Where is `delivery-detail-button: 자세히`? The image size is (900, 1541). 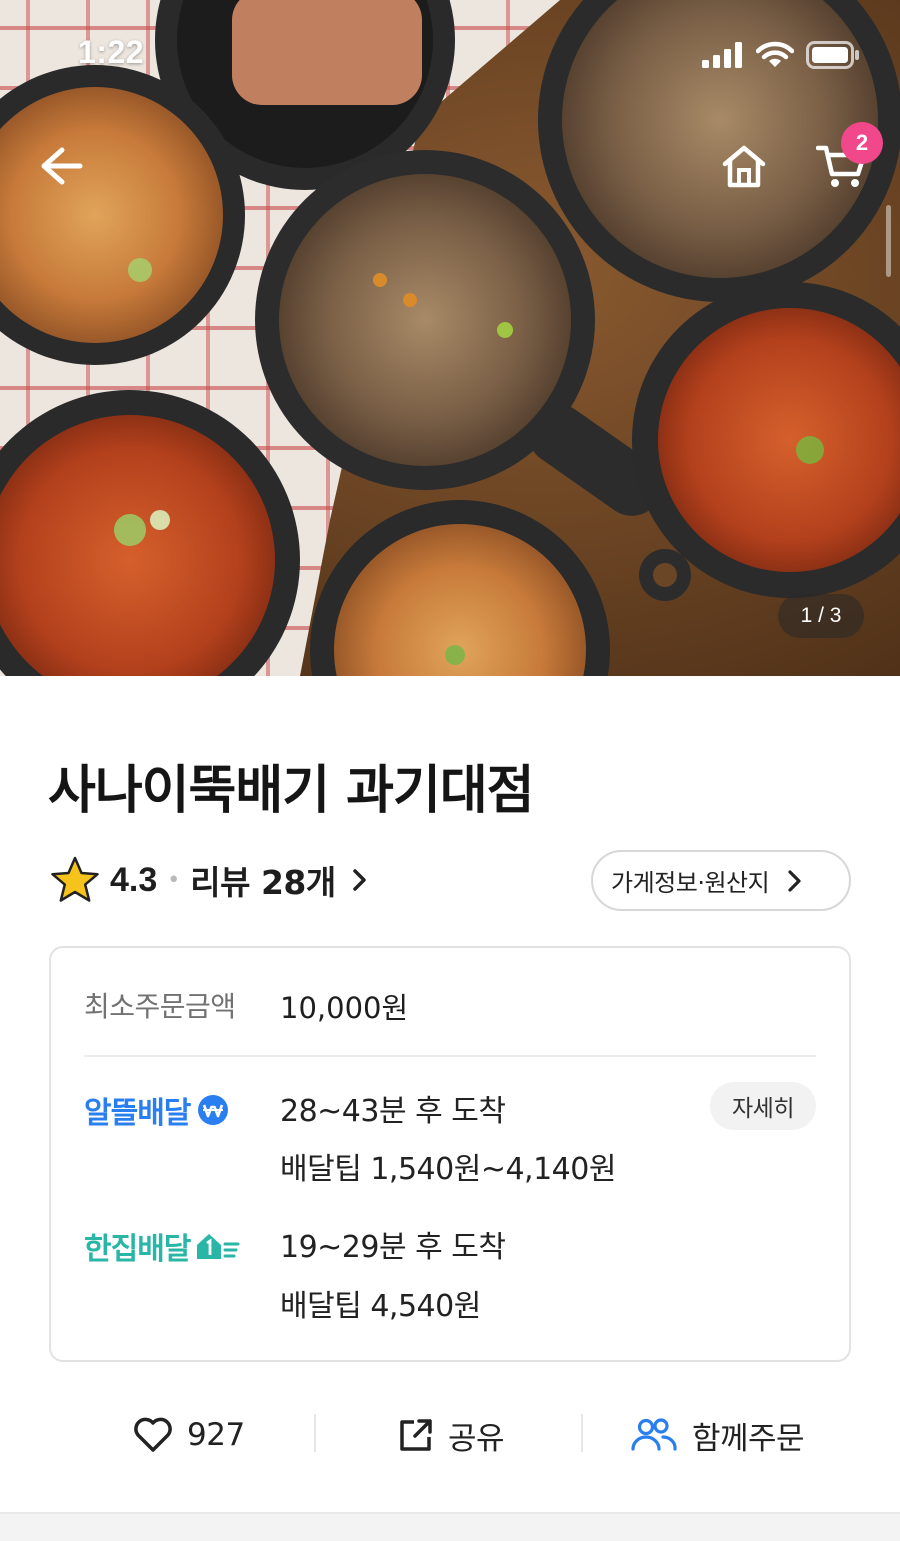
delivery-detail-button: 자세히 is located at coordinates (763, 1106).